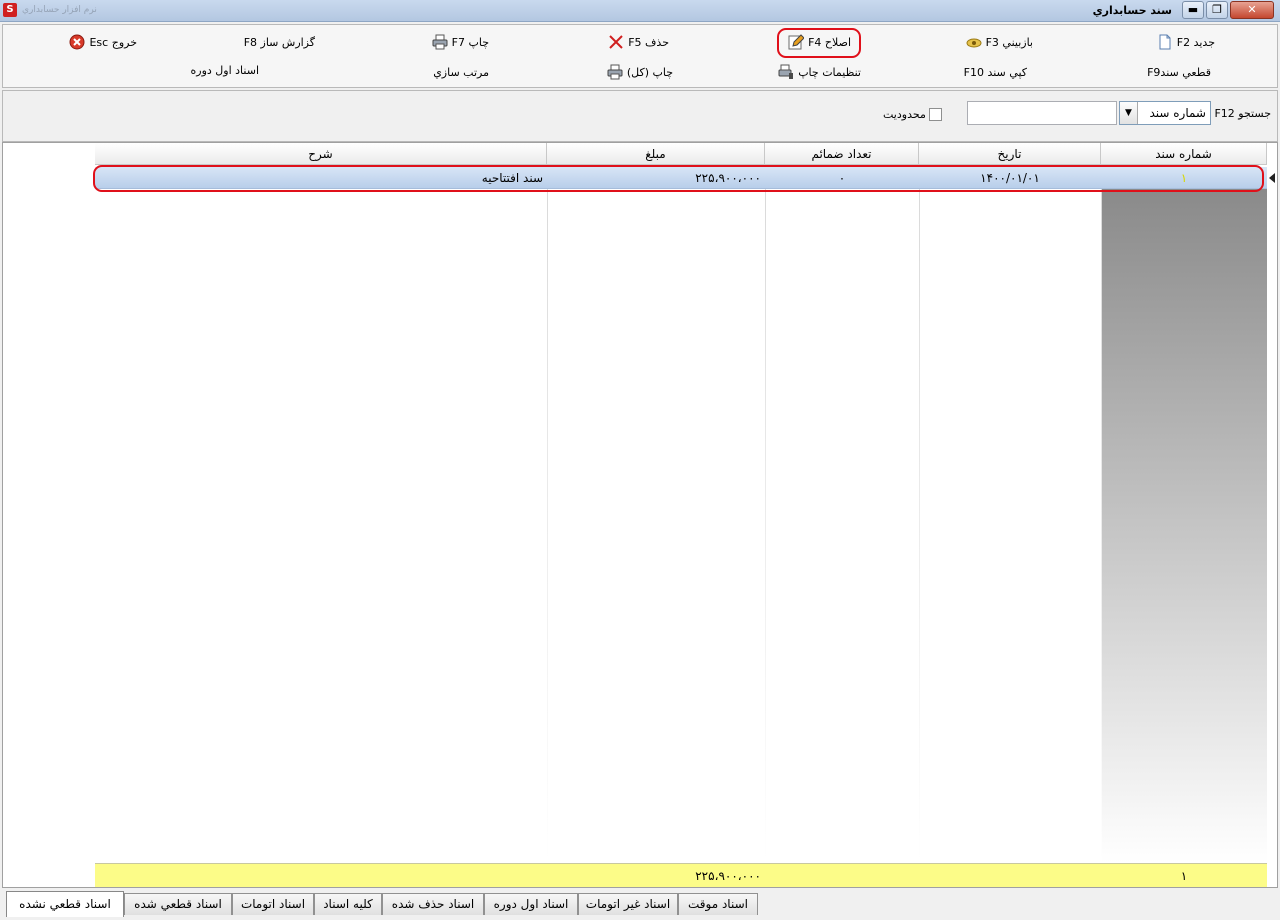 This screenshot has width=1280, height=920. What do you see at coordinates (321, 154) in the screenshot?
I see `column-header-description: شرح` at bounding box center [321, 154].